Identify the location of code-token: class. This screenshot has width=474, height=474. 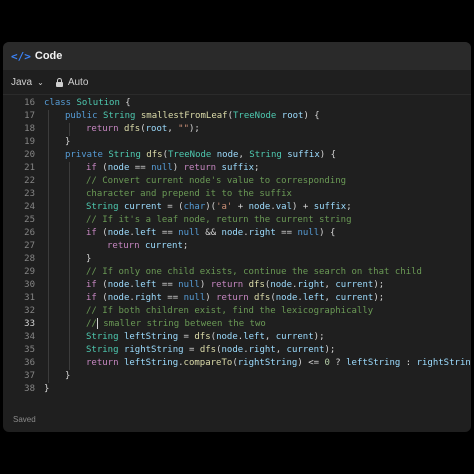
(60, 103).